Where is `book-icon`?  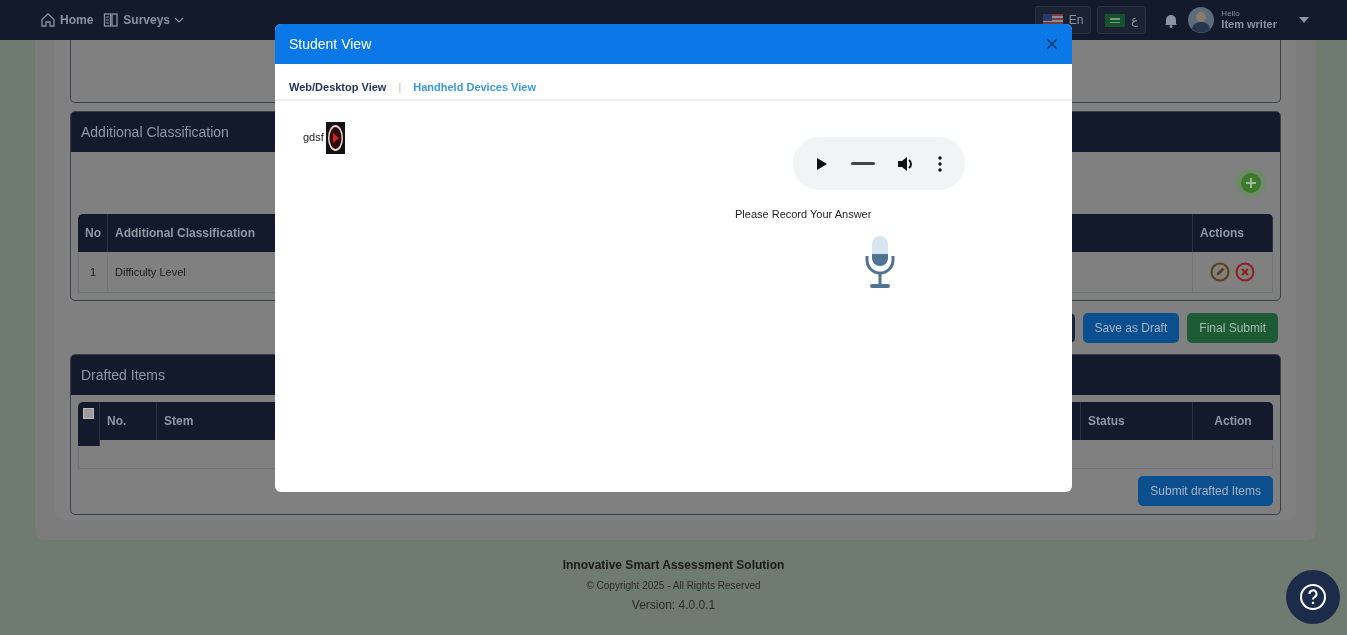
book-icon is located at coordinates (111, 20).